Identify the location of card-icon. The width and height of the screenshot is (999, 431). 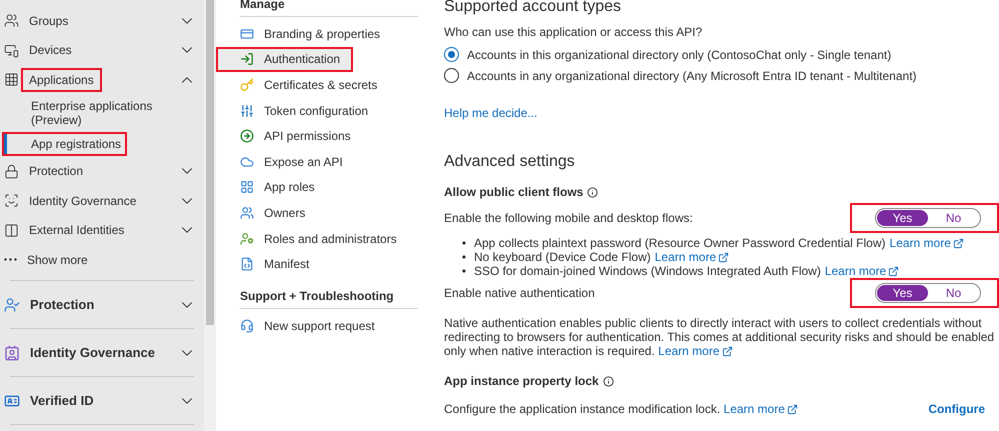
(247, 33).